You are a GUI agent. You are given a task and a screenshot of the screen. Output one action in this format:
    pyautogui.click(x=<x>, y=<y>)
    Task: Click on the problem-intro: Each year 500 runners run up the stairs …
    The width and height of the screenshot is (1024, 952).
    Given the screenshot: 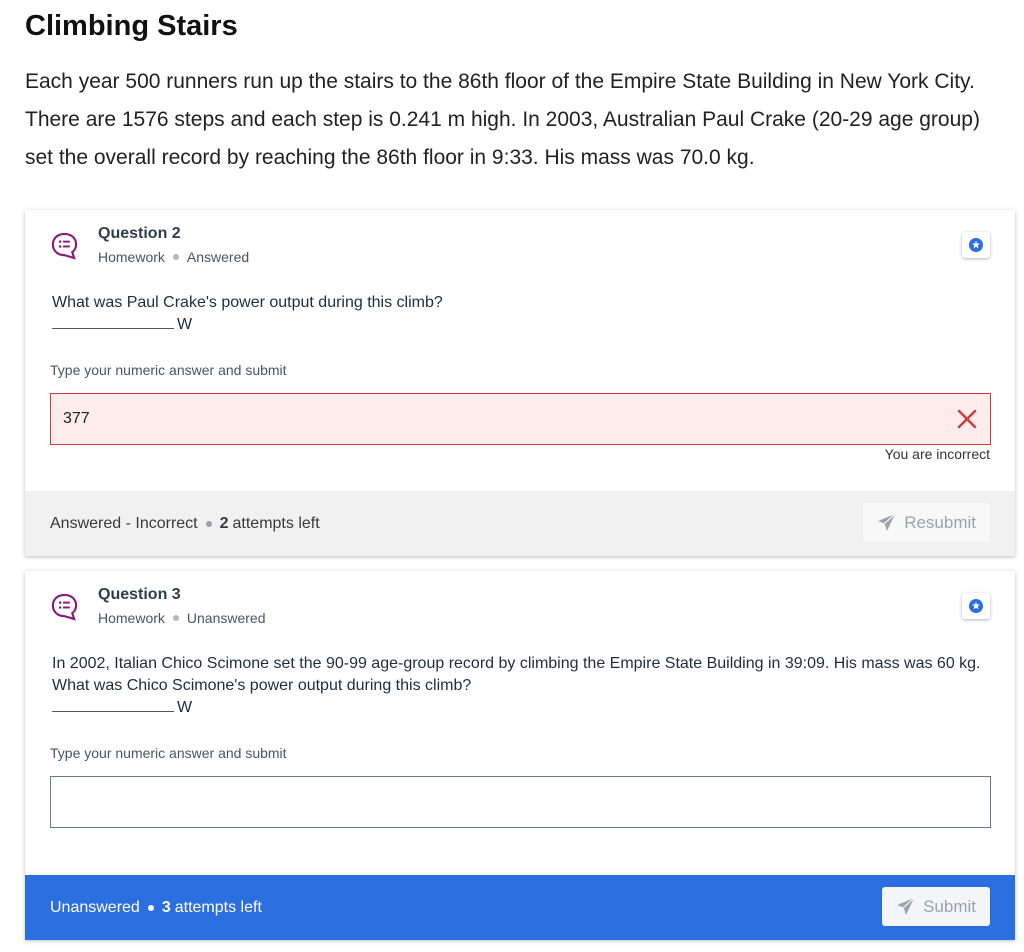 What is the action you would take?
    pyautogui.click(x=502, y=119)
    